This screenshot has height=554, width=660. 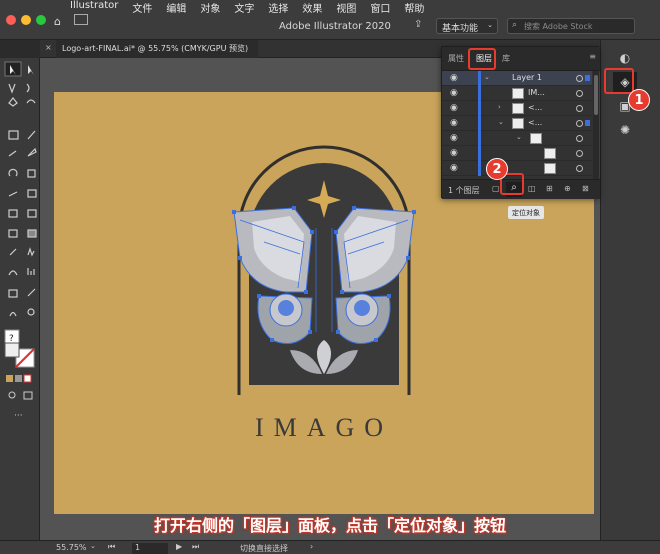 I want to click on home-icon: ⌂, so click(x=57, y=21).